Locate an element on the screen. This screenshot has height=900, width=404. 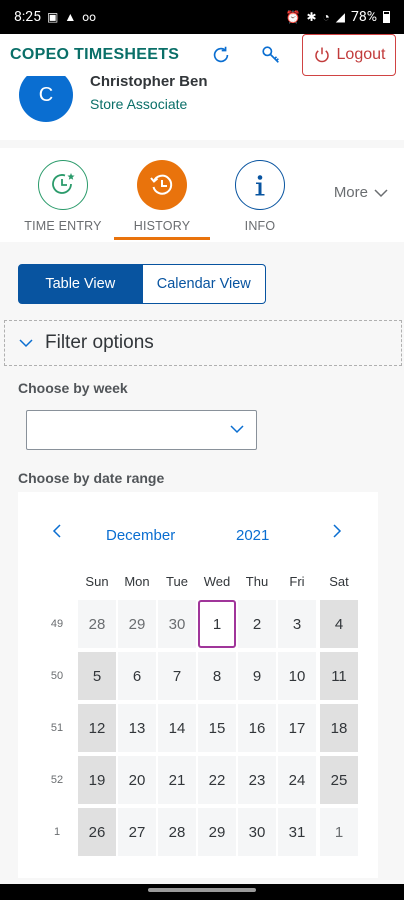
system-nav-bar is located at coordinates (202, 892).